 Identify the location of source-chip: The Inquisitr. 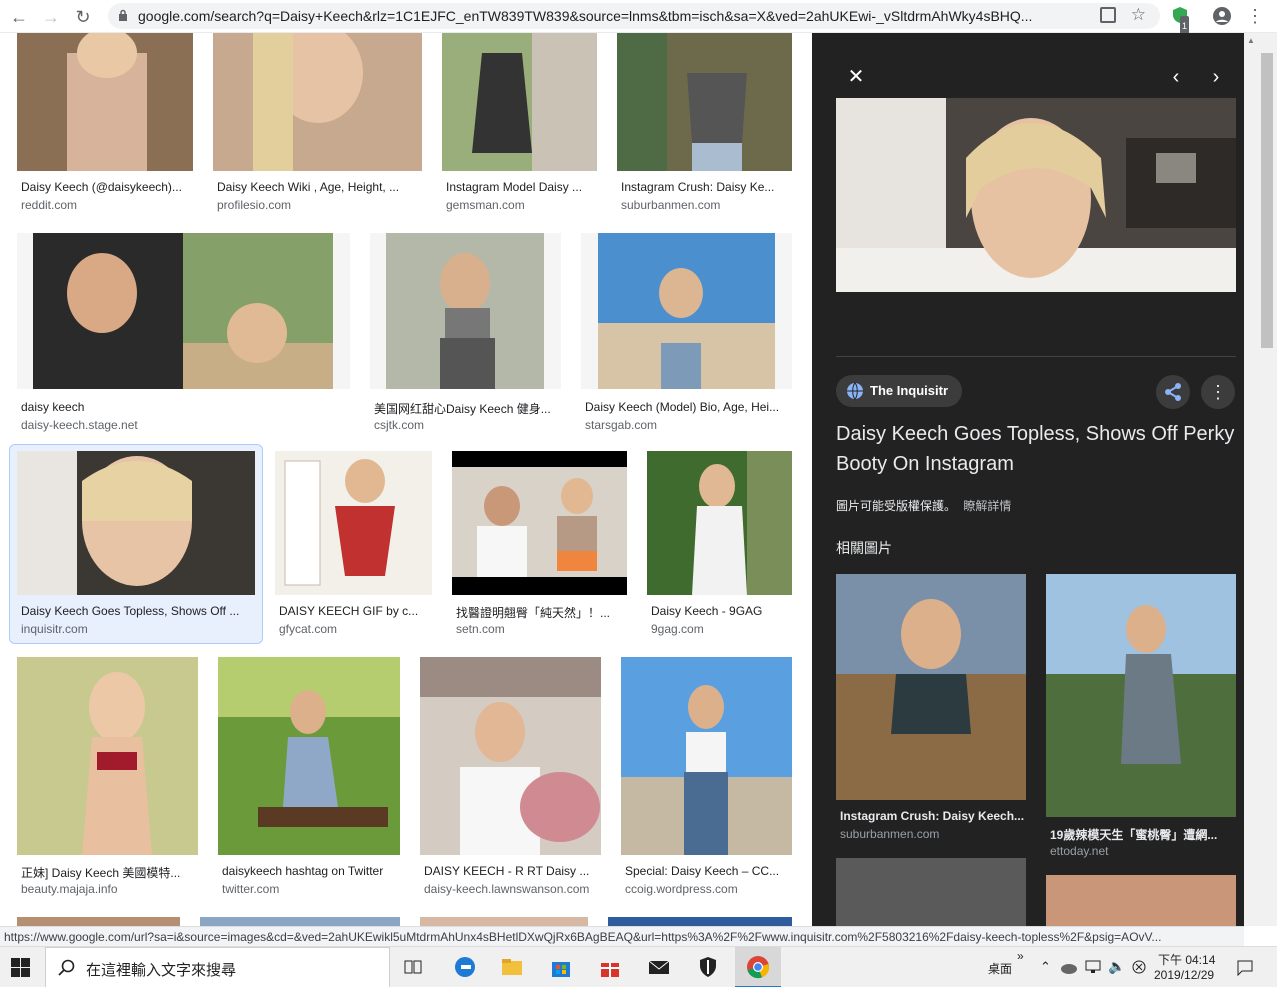
(899, 391).